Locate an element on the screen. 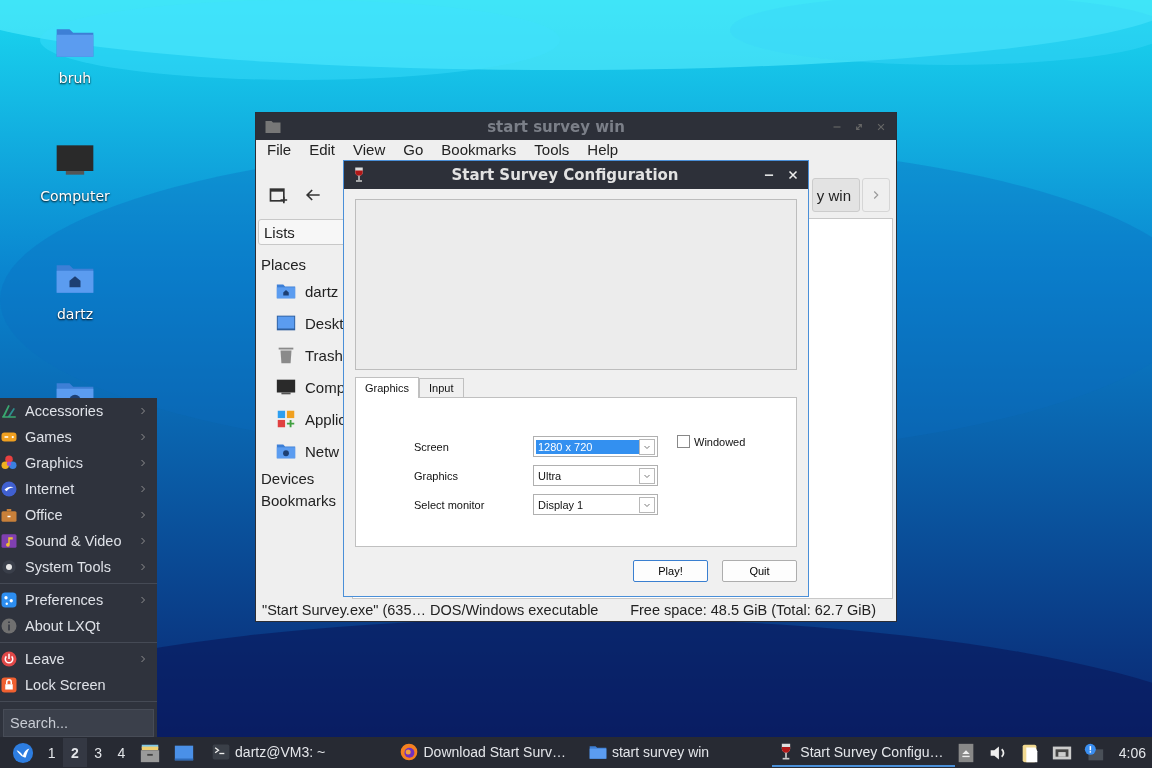 The image size is (1152, 768). app-grid-icon is located at coordinates (286, 419).